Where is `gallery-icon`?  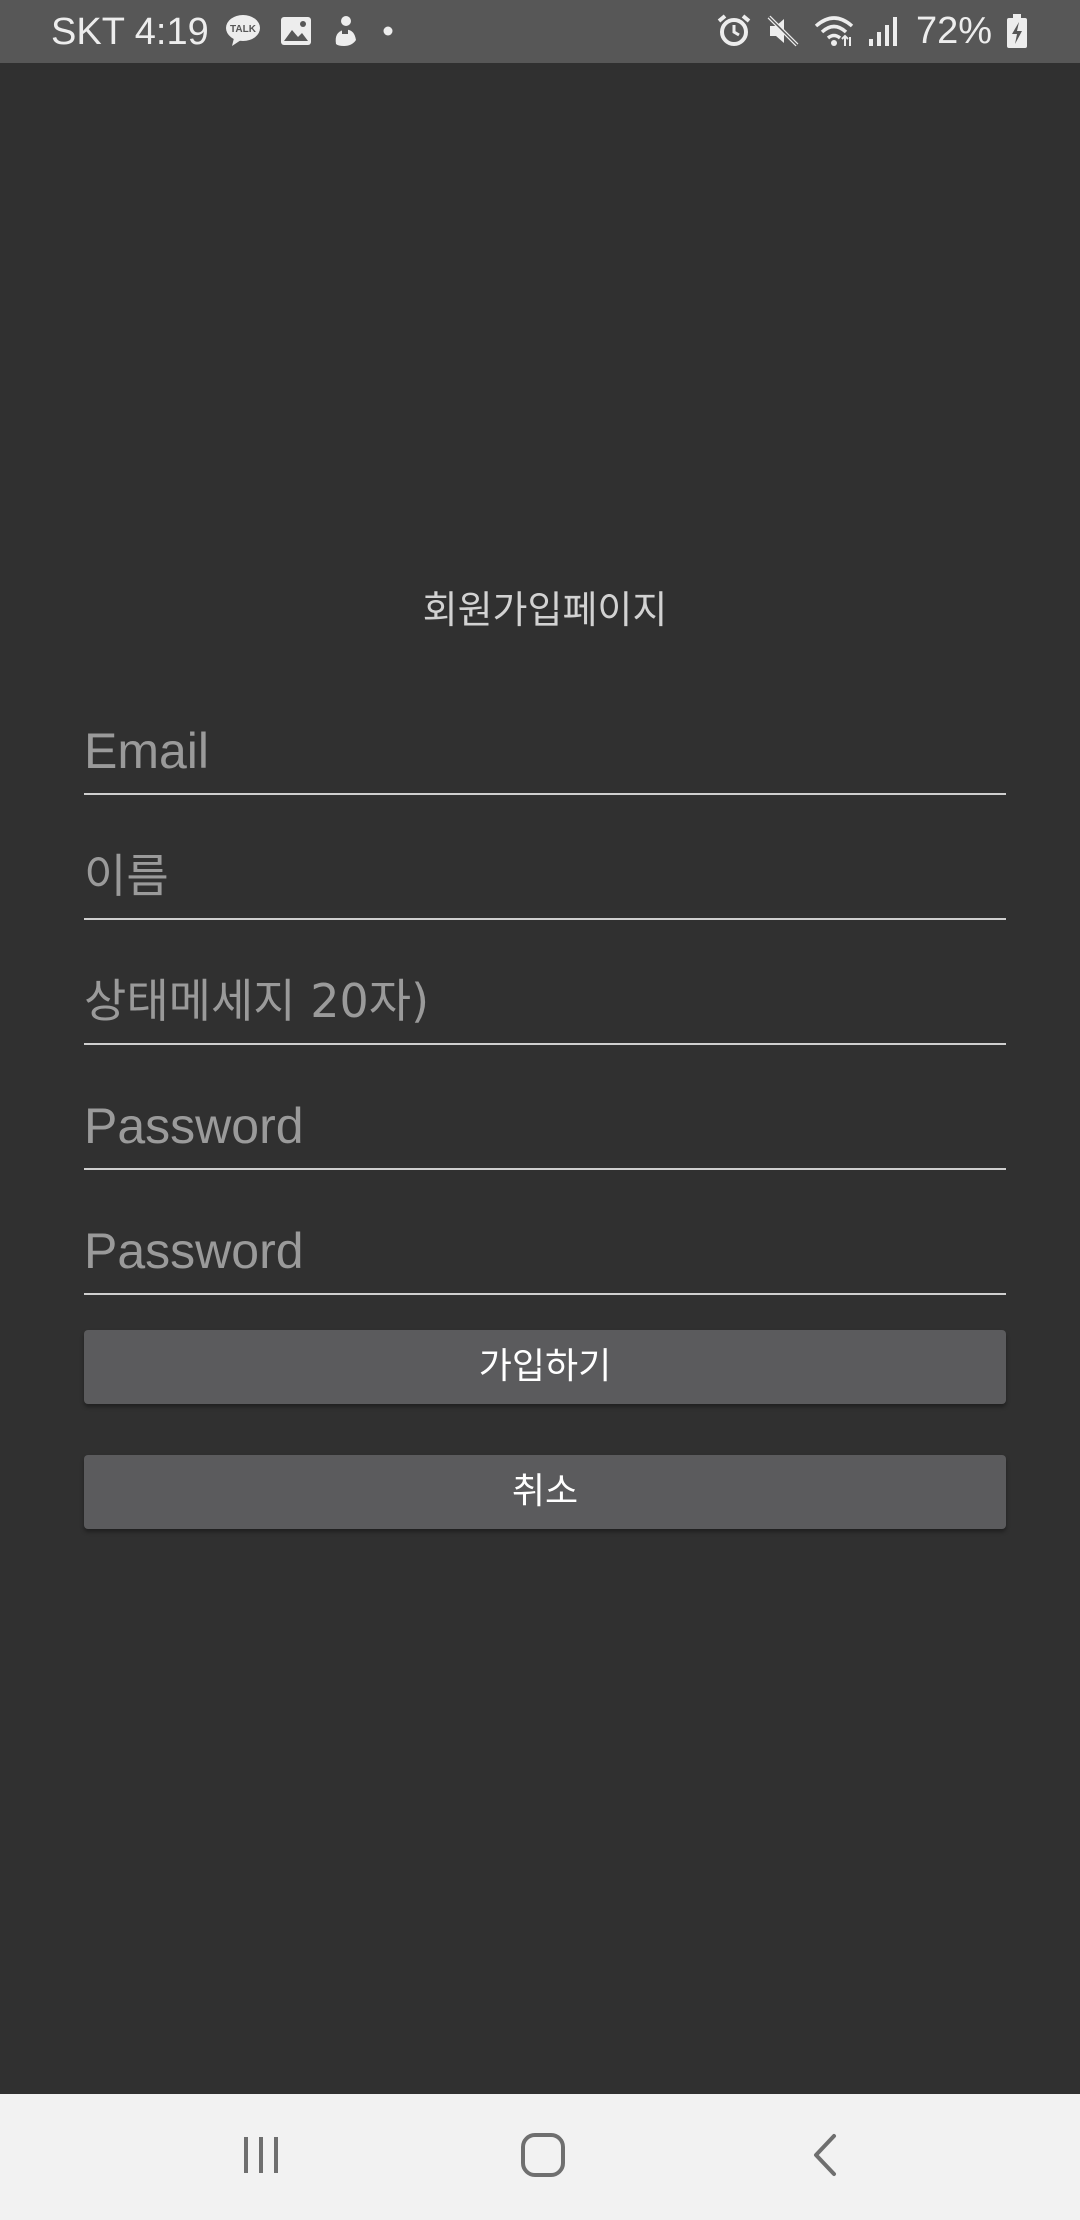 gallery-icon is located at coordinates (296, 31).